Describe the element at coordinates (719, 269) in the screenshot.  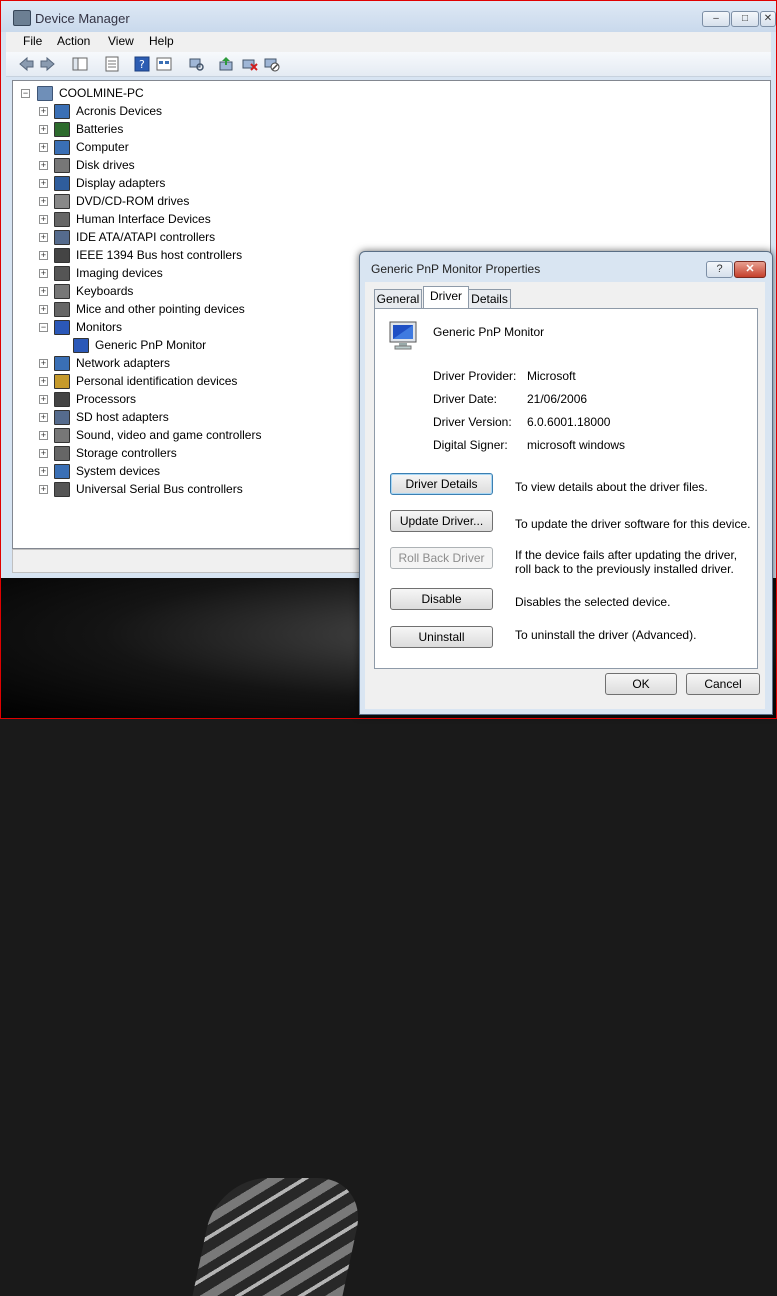
I see `dialog-help-button: ?` at that location.